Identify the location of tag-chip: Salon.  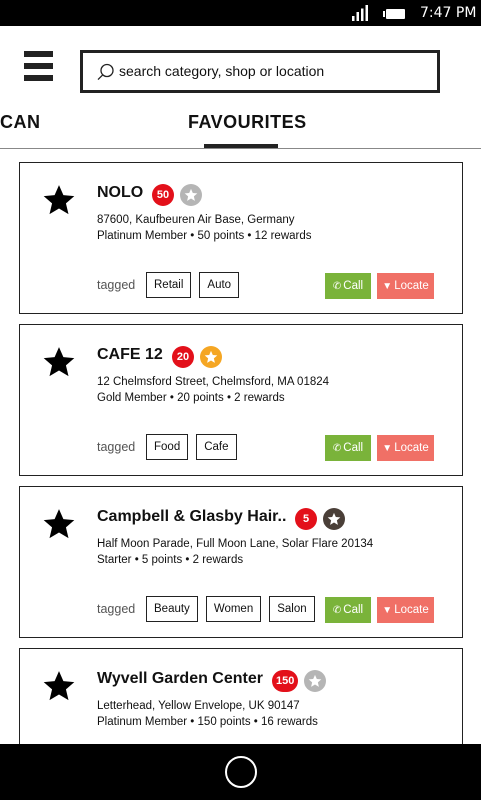
(292, 609).